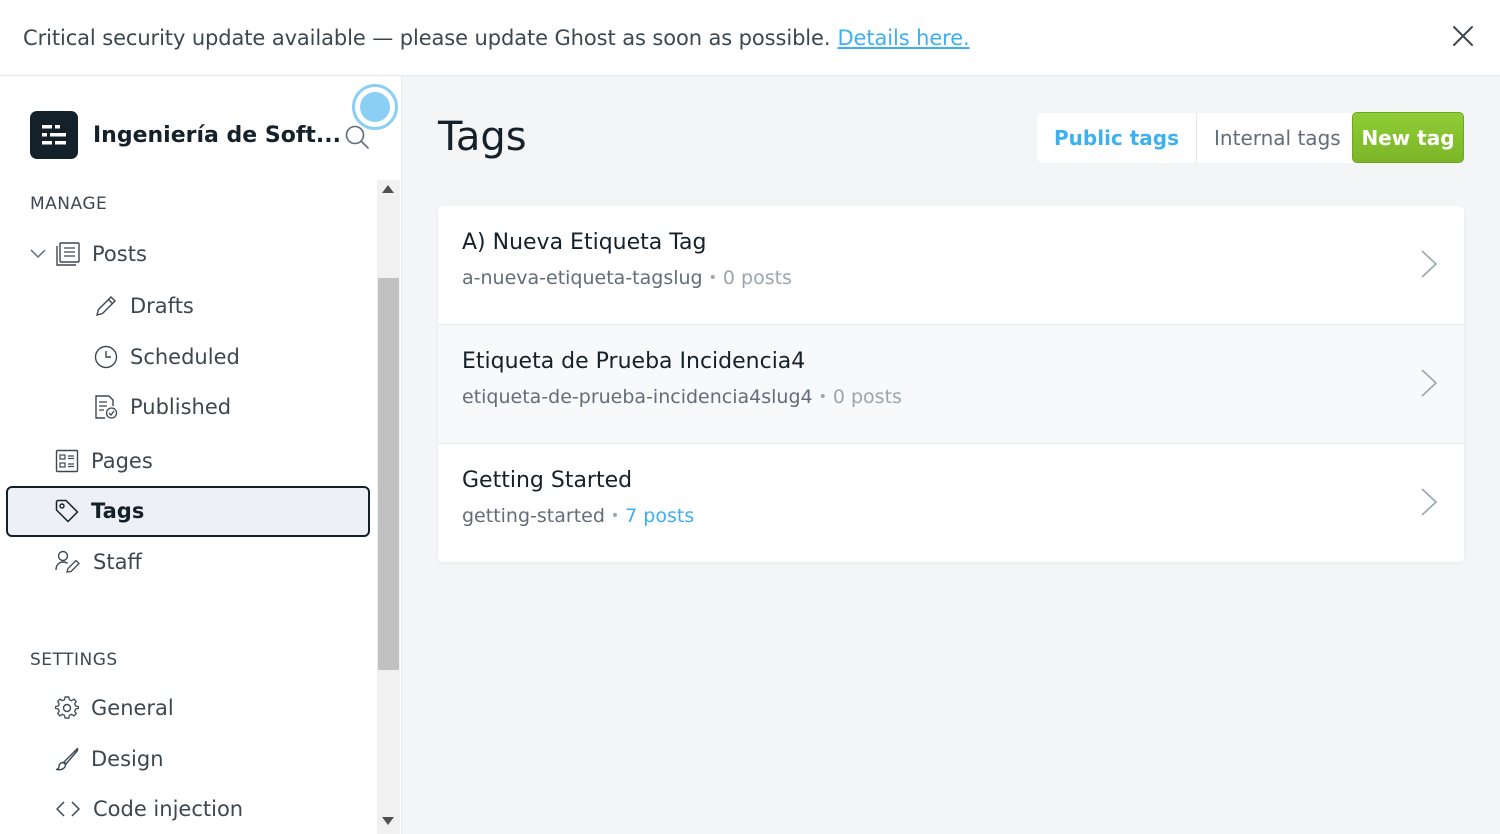 The width and height of the screenshot is (1500, 834). I want to click on new-tag-button: New tag, so click(1408, 137).